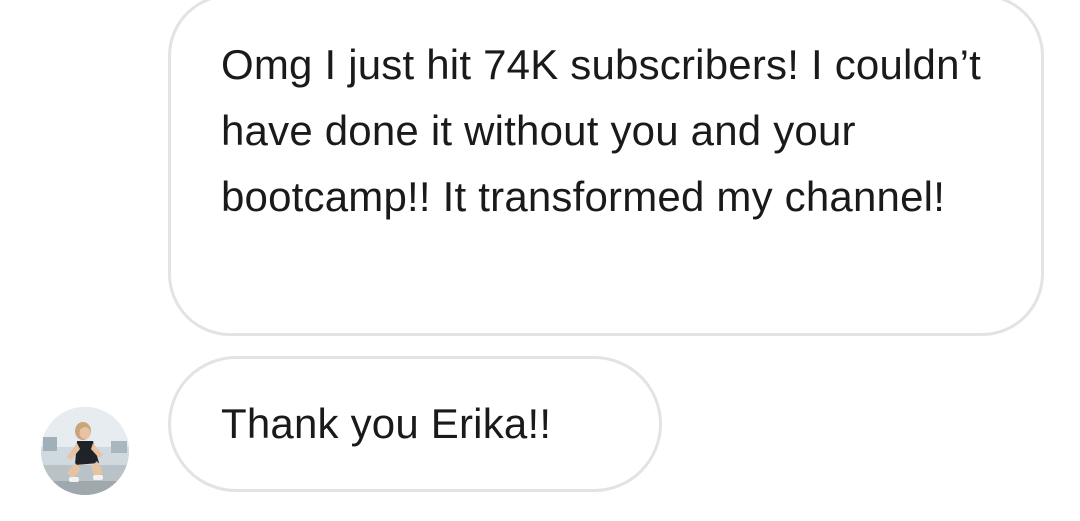 The width and height of the screenshot is (1080, 521). I want to click on message-bubble: Thank you Erika!!, so click(415, 424).